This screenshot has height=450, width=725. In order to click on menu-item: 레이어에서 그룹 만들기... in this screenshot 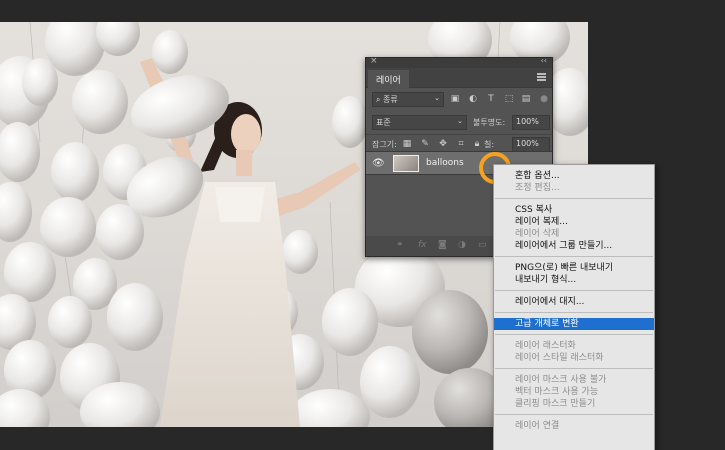, I will do `click(574, 246)`.